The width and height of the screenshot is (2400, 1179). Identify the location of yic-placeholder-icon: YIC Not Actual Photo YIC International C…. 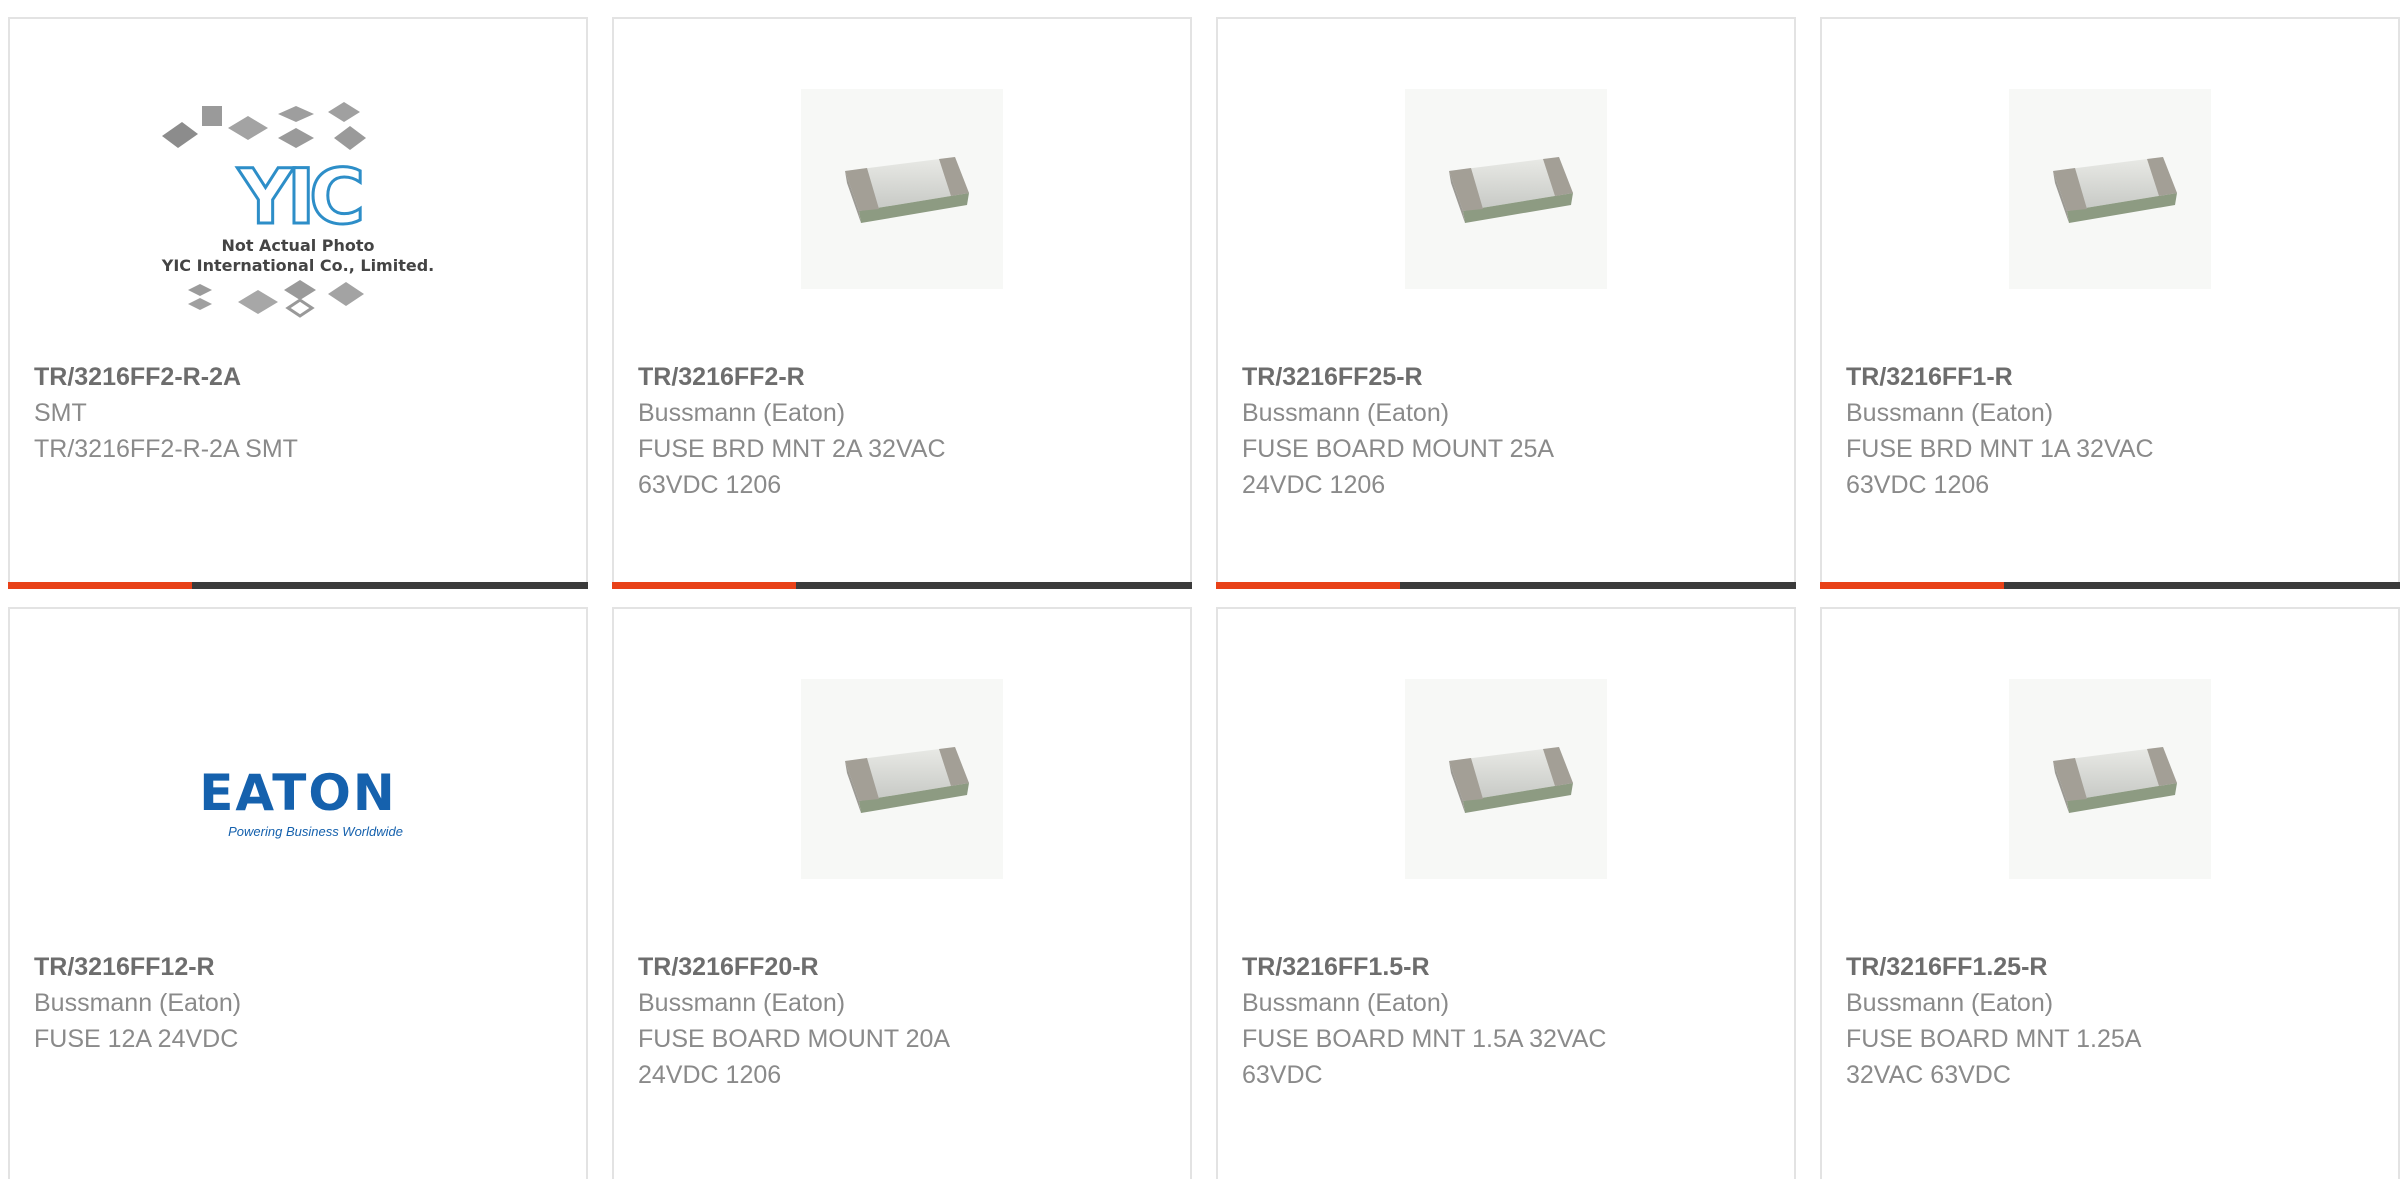
(298, 214).